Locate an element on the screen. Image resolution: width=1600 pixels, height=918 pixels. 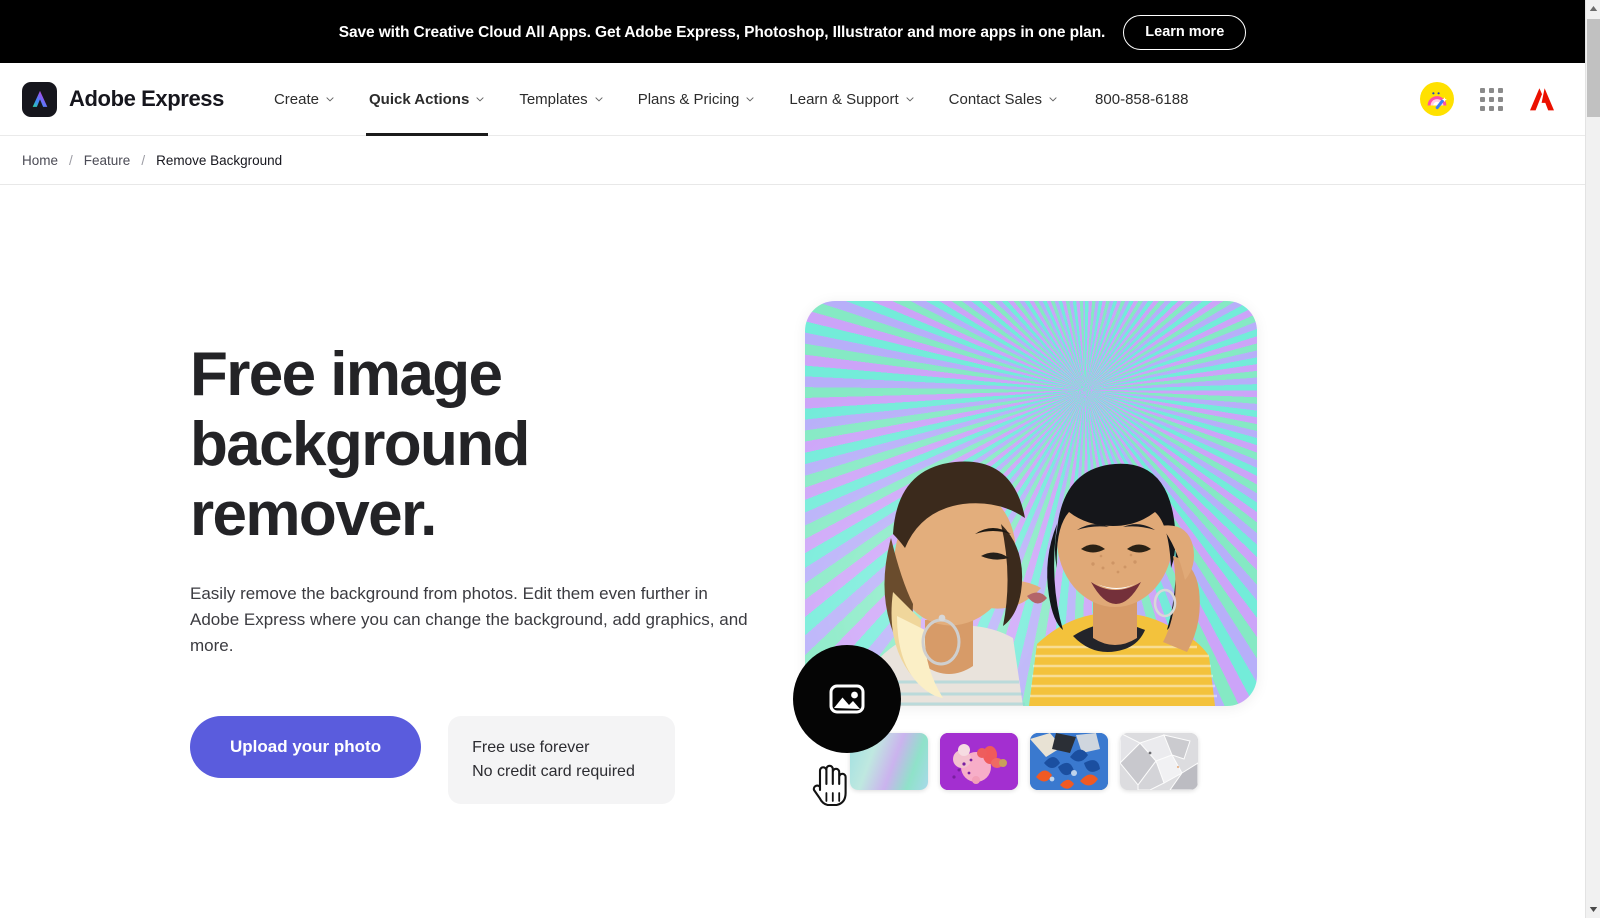
nav-item-templates: Templates is located at coordinates (561, 99).